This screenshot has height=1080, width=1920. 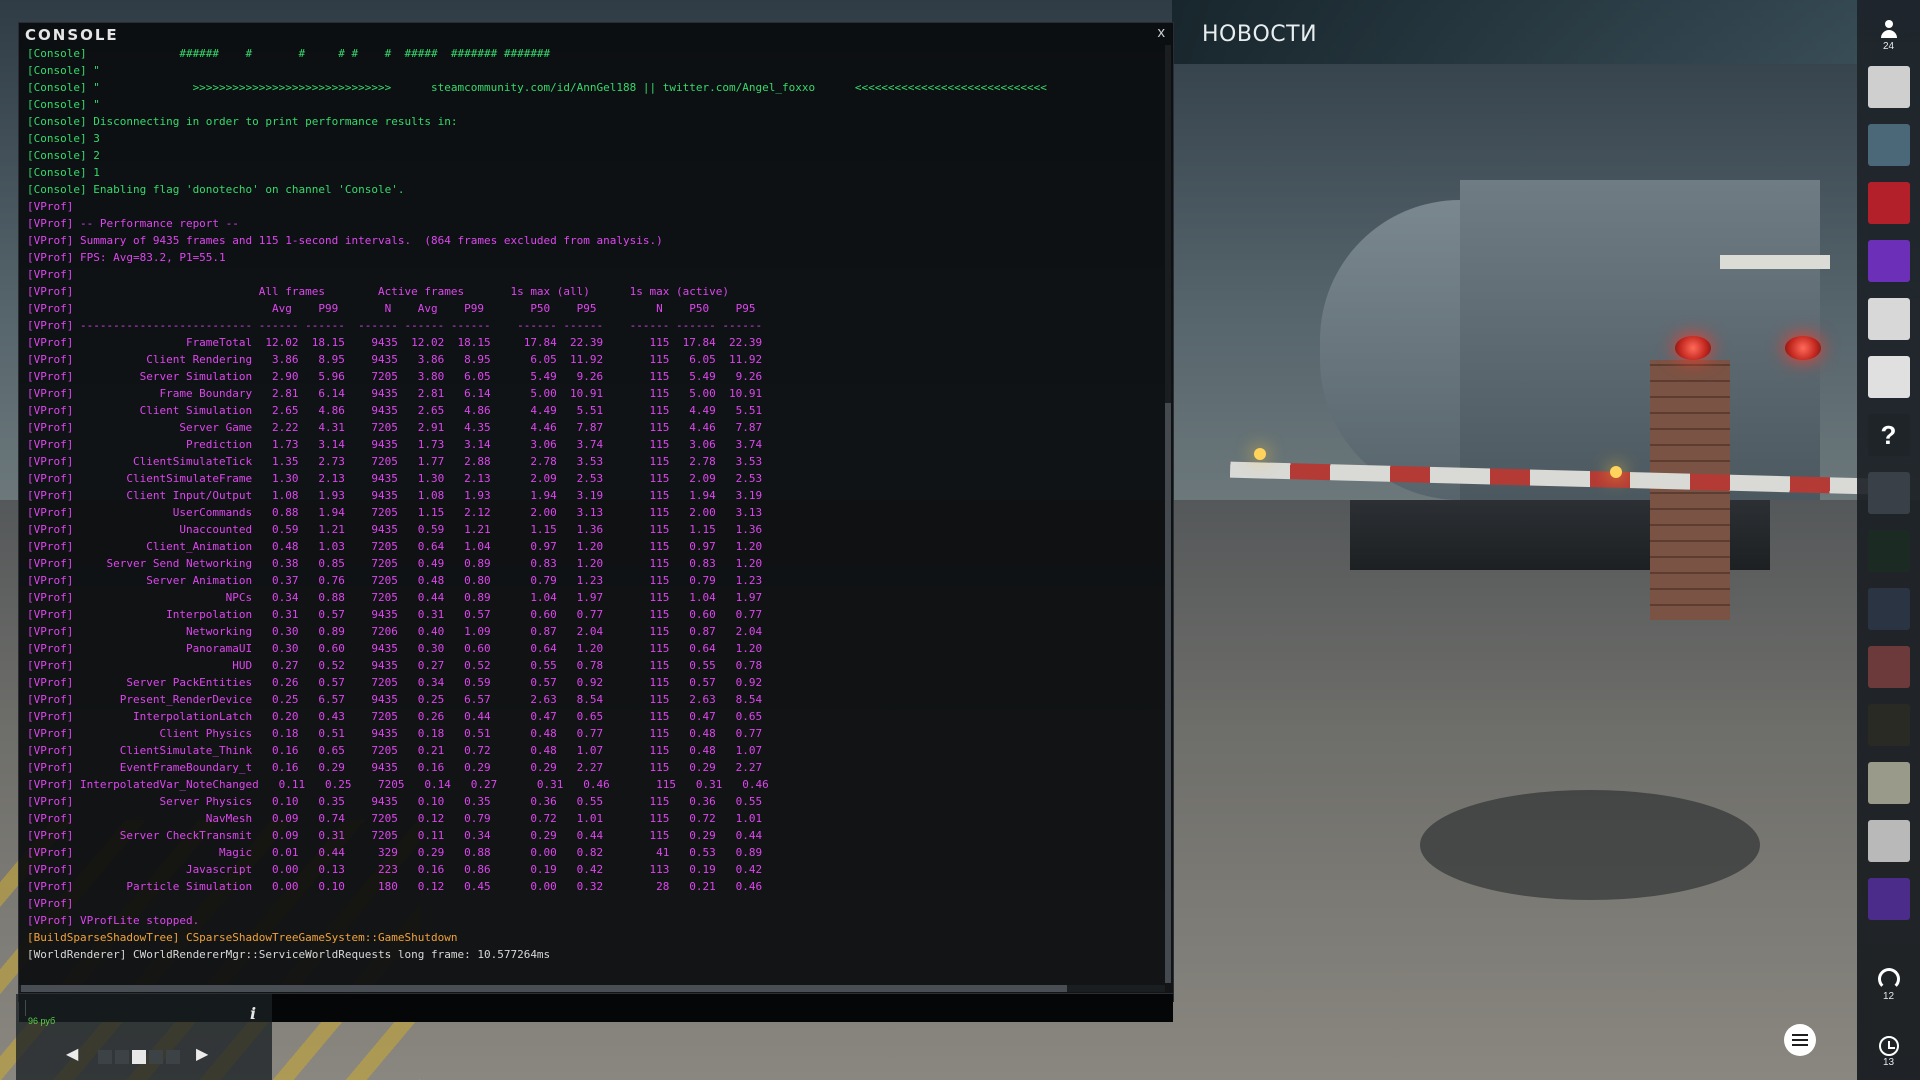 What do you see at coordinates (1693, 348) in the screenshot?
I see `background-crossing-light-left` at bounding box center [1693, 348].